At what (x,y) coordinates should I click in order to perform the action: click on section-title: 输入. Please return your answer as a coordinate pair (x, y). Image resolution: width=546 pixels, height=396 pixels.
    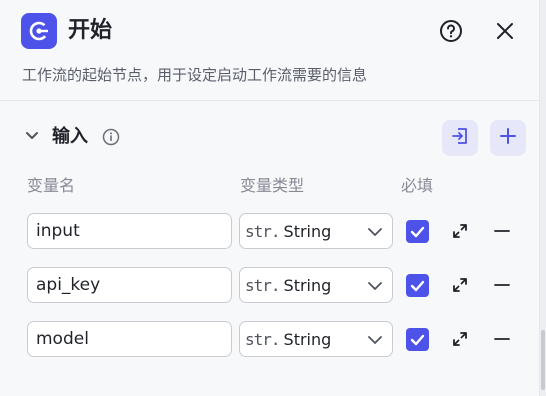
    Looking at the image, I should click on (70, 136).